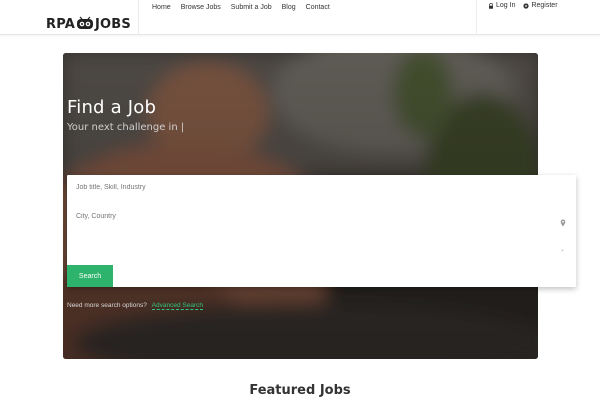  Describe the element at coordinates (90, 276) in the screenshot. I see `search-button: Search` at that location.